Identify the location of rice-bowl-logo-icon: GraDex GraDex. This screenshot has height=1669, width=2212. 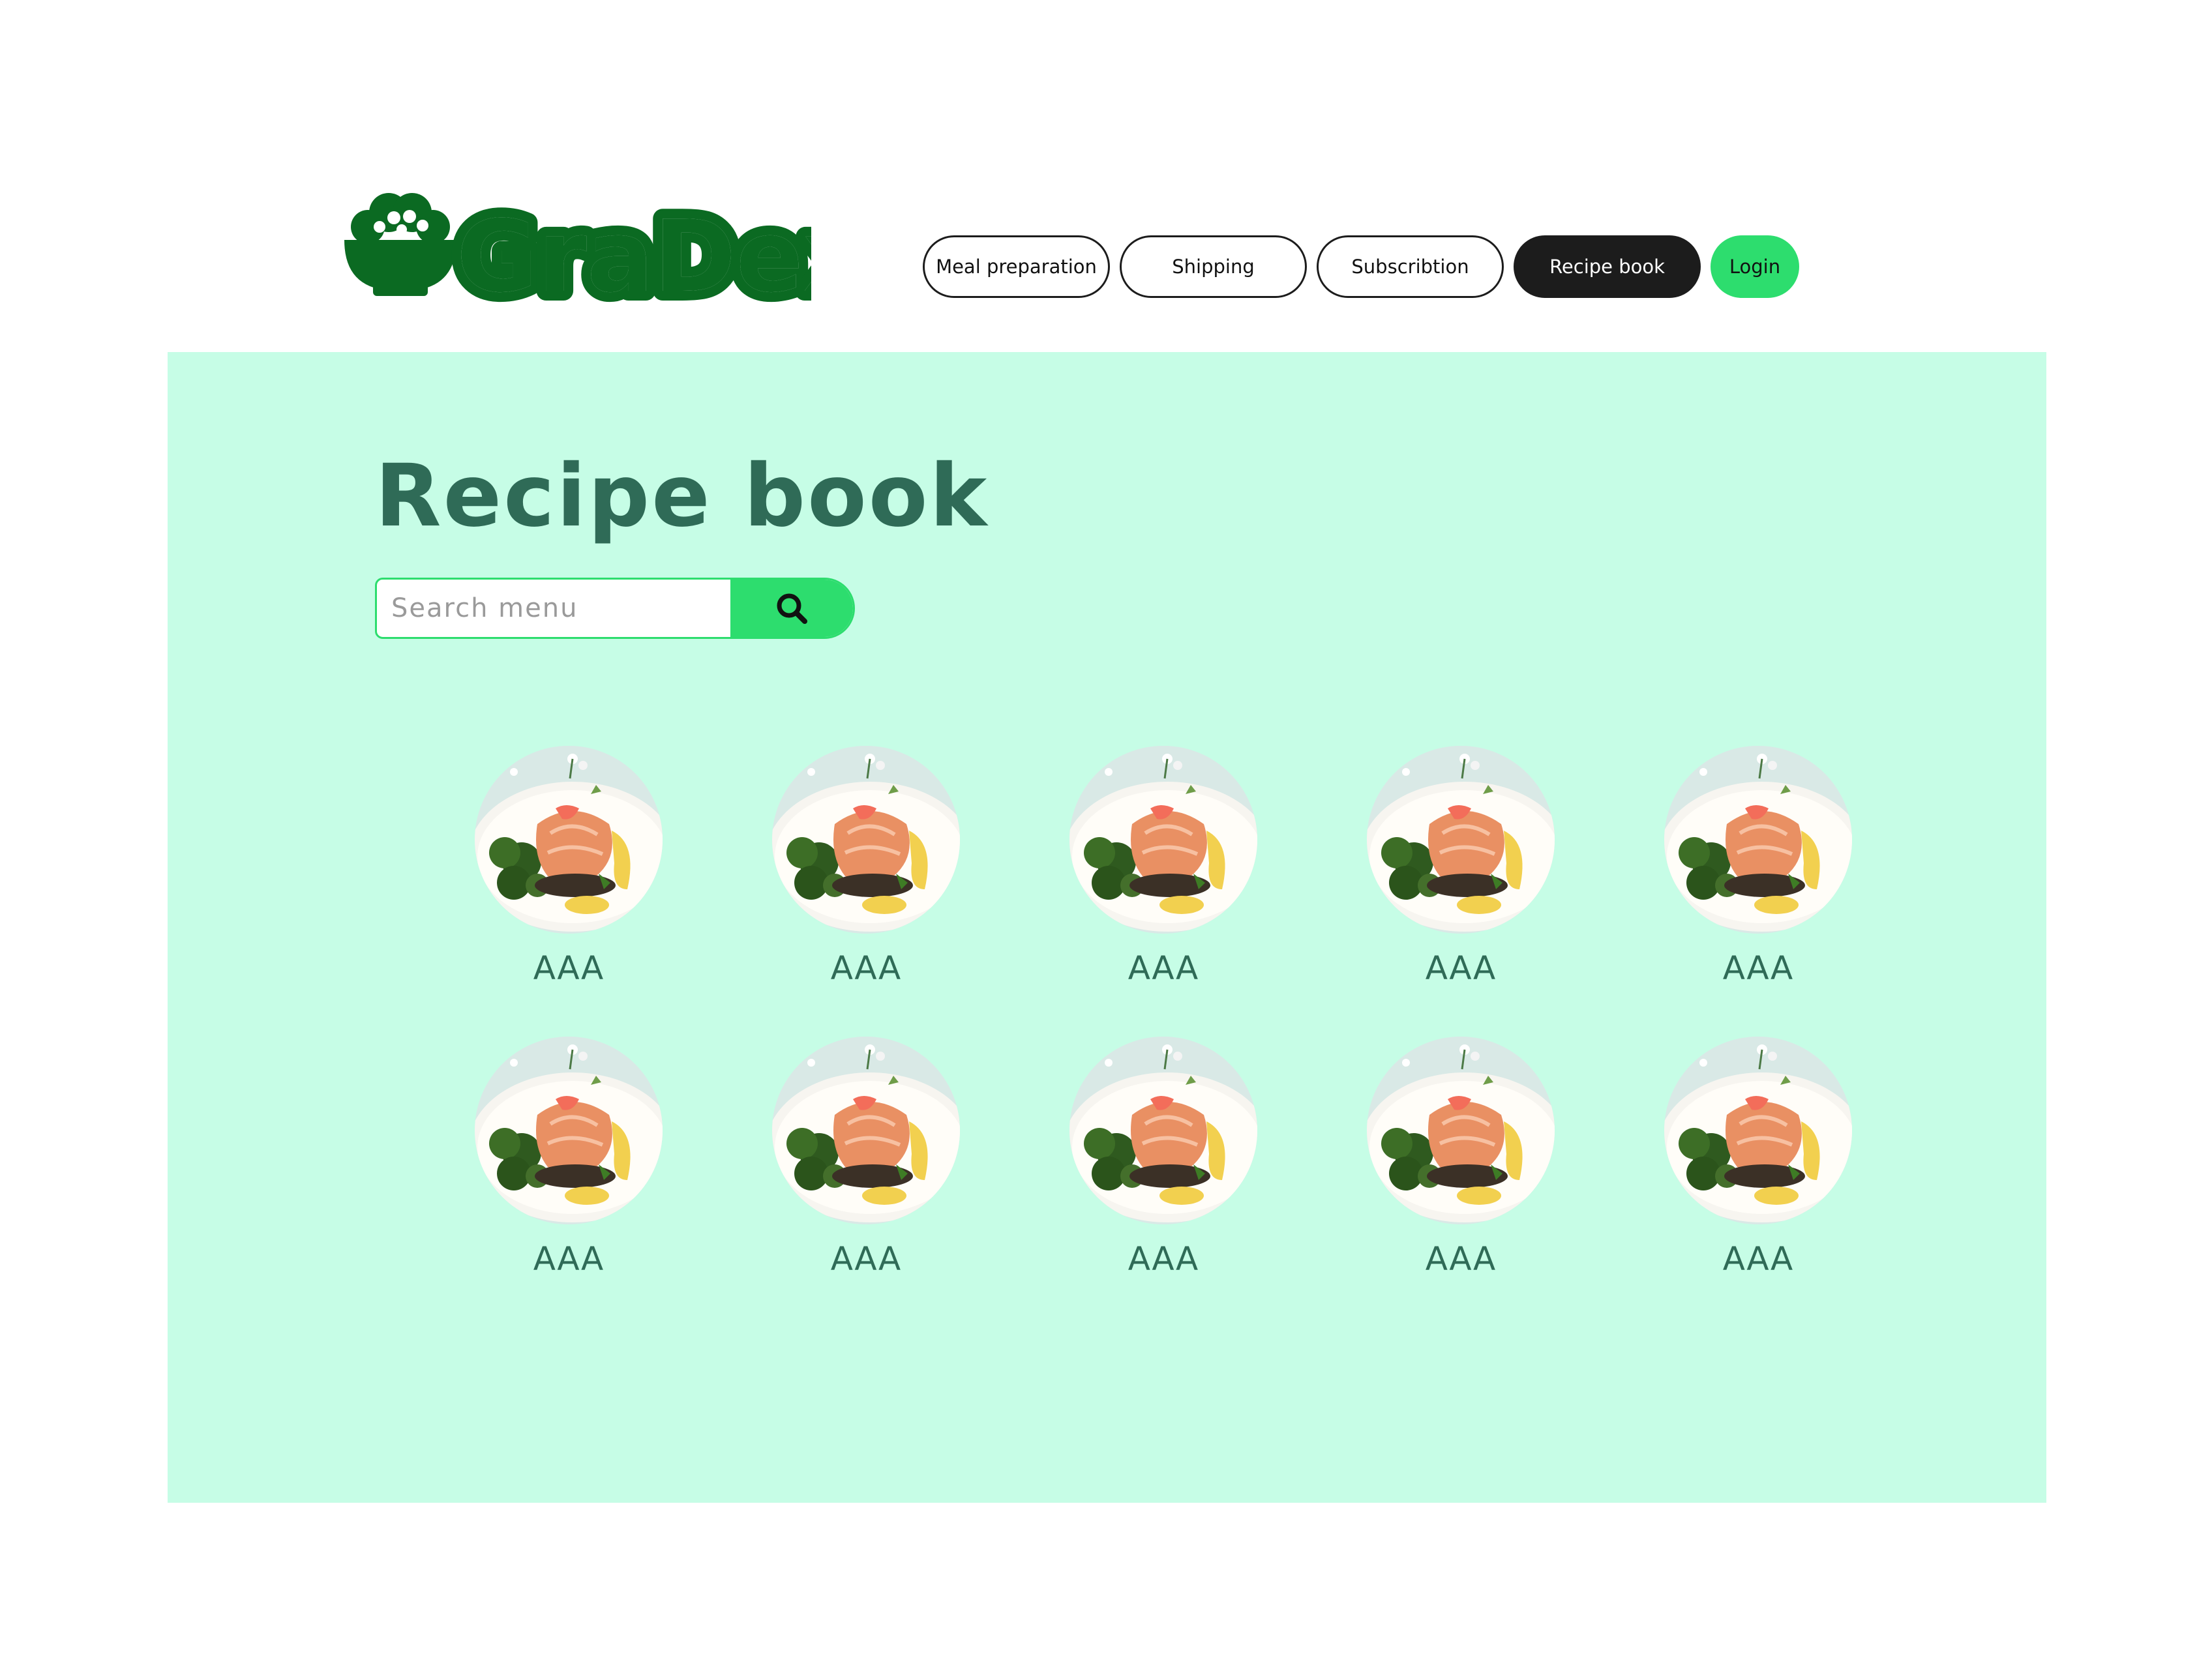
(577, 248).